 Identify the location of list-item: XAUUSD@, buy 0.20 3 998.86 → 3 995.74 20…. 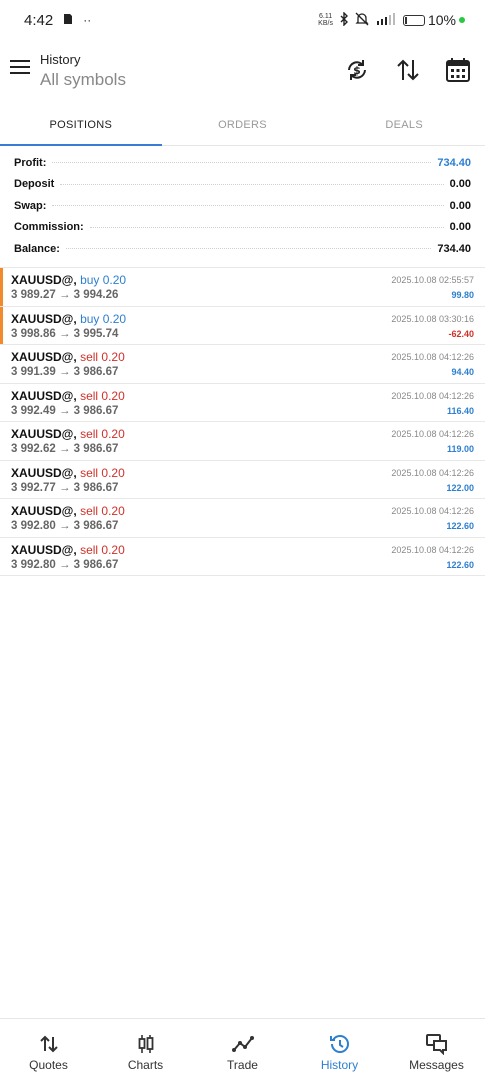
(242, 325).